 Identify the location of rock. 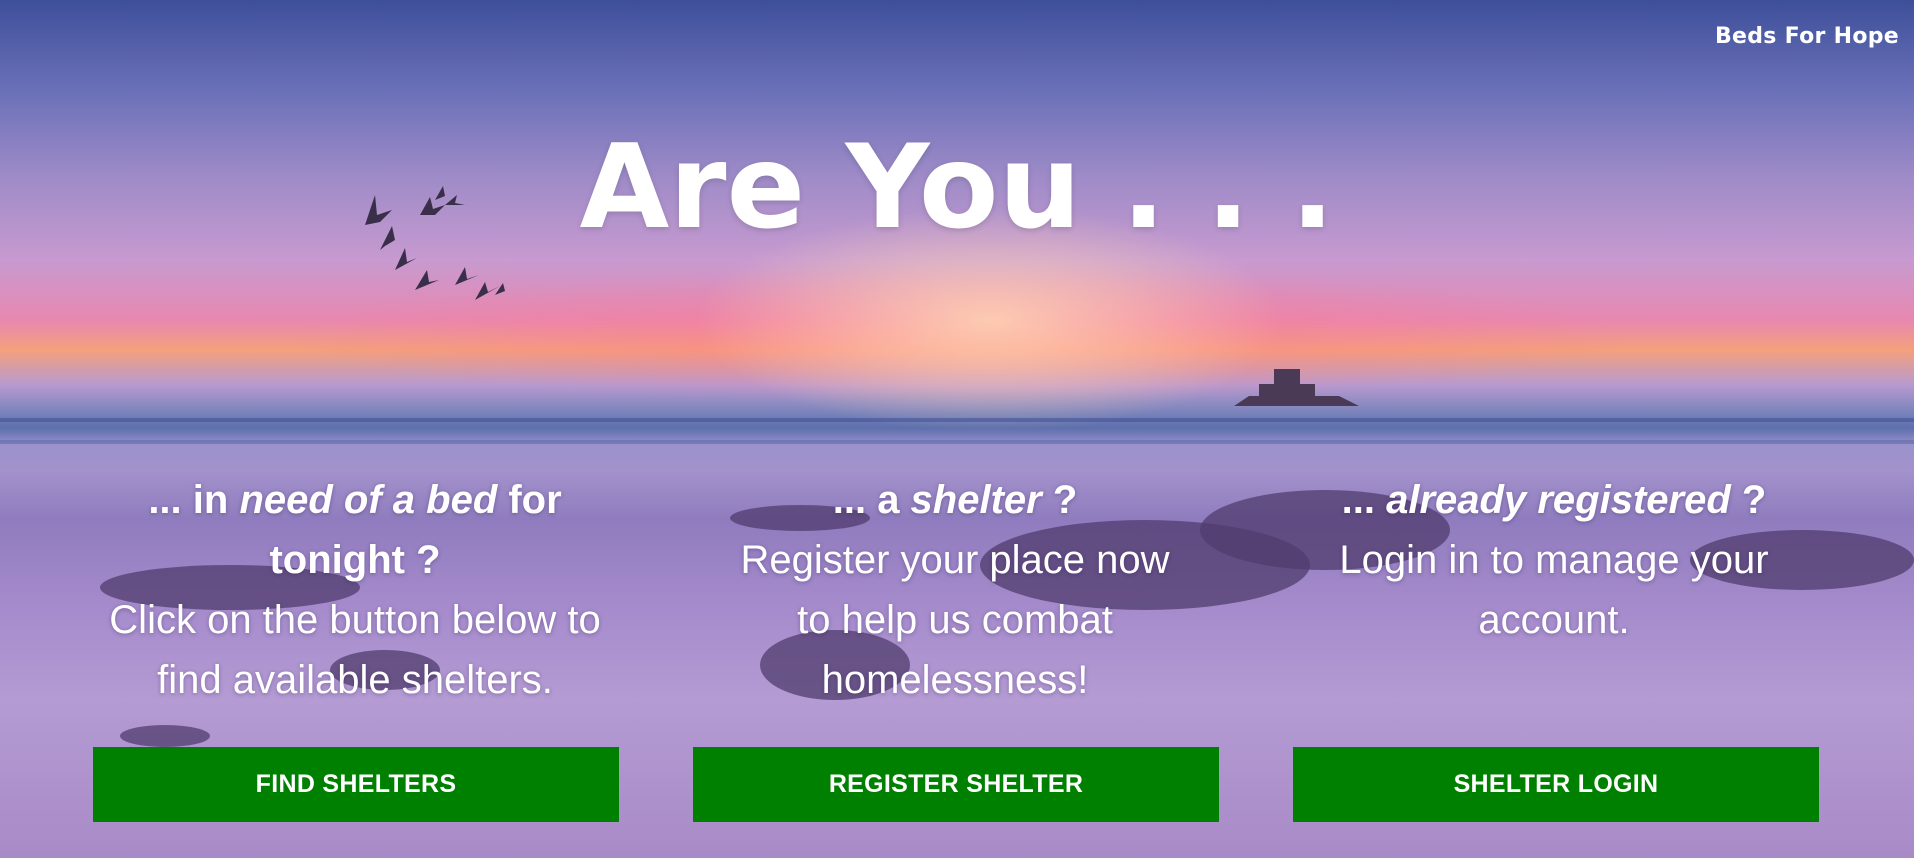
(165, 736).